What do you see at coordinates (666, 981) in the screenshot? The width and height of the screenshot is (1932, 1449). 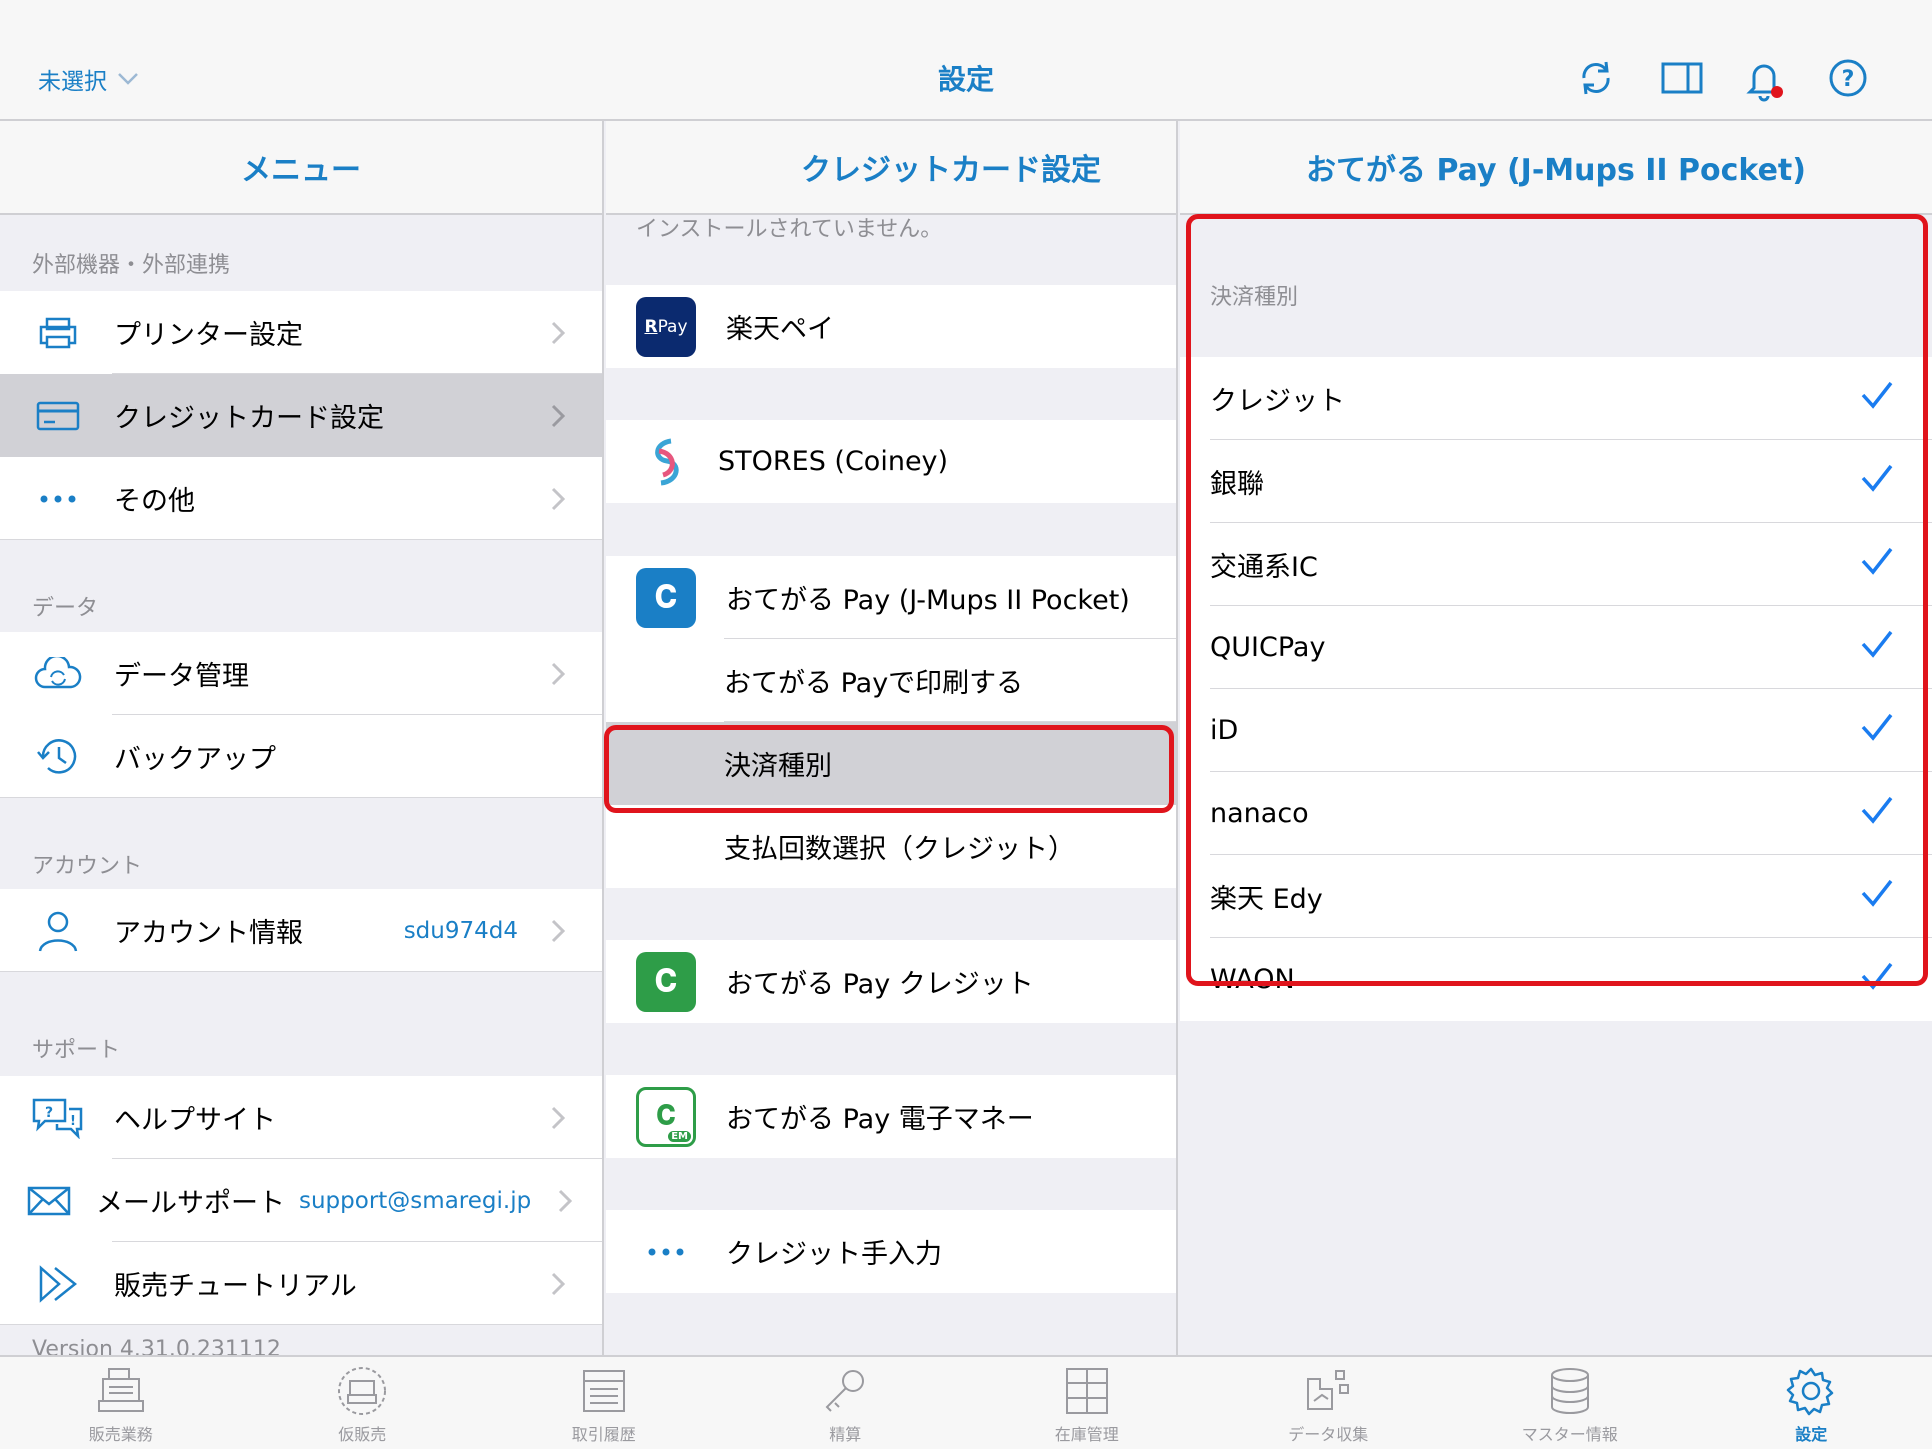 I see `otegaru-credit-icon: 𝐂` at bounding box center [666, 981].